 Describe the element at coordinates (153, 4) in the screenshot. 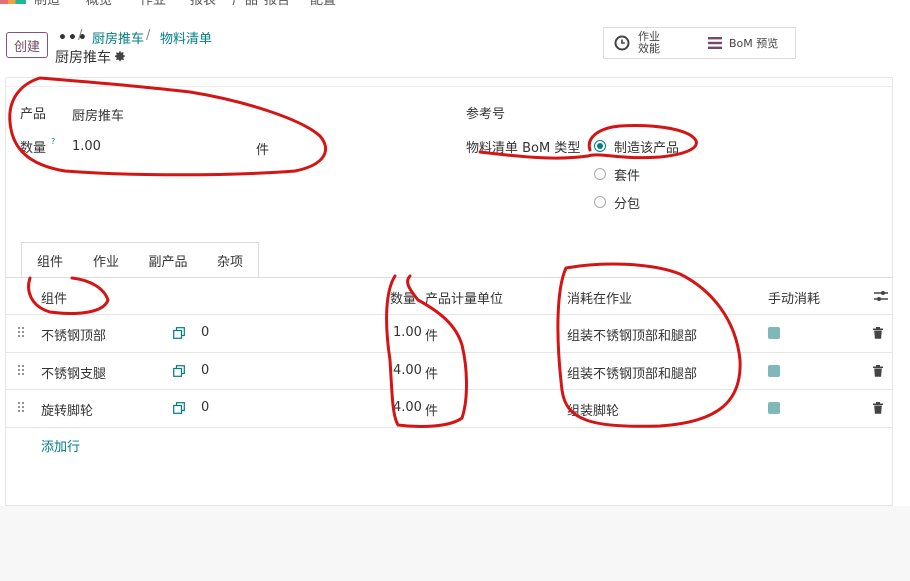

I see `nav-operations: 作业` at that location.